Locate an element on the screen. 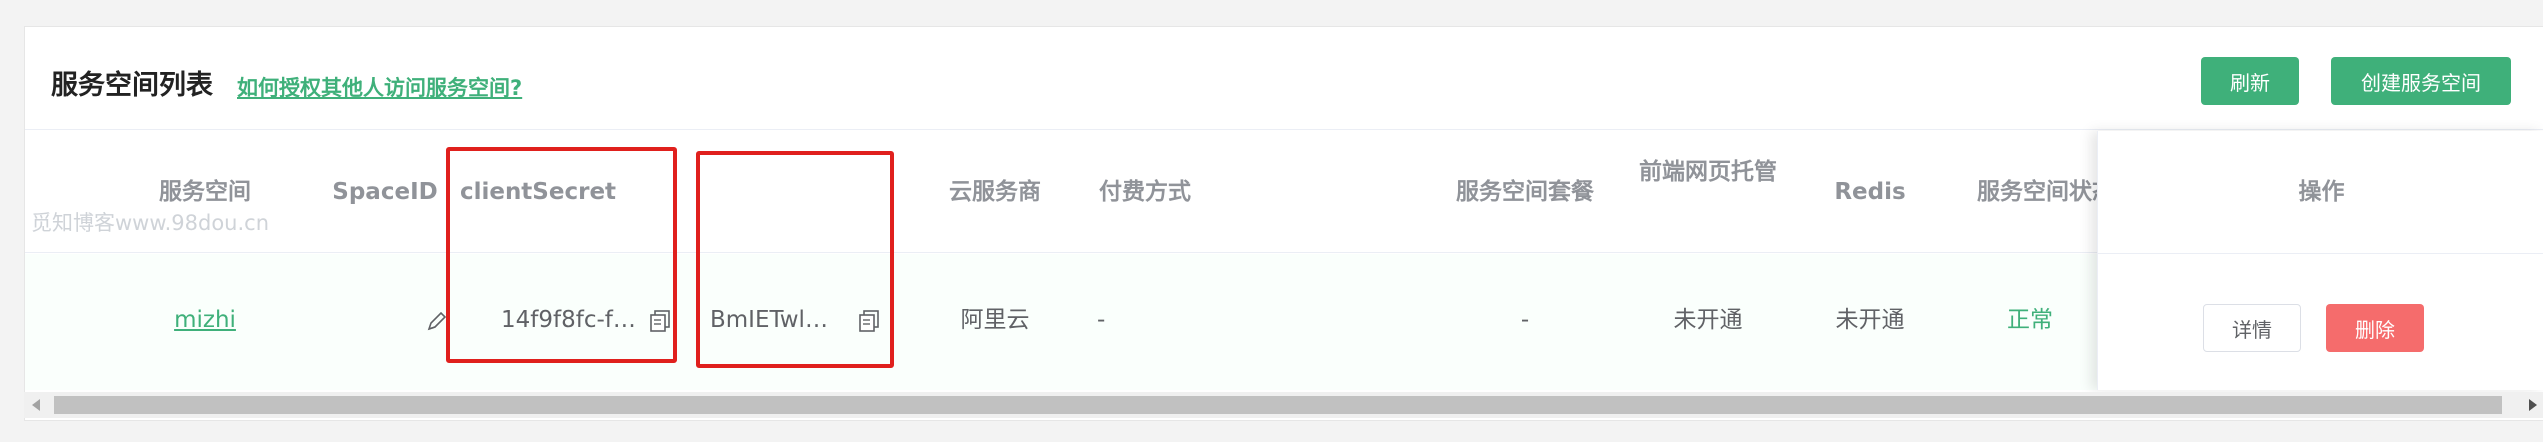 The height and width of the screenshot is (442, 2543). horizontal-scrollbar is located at coordinates (1283, 405).